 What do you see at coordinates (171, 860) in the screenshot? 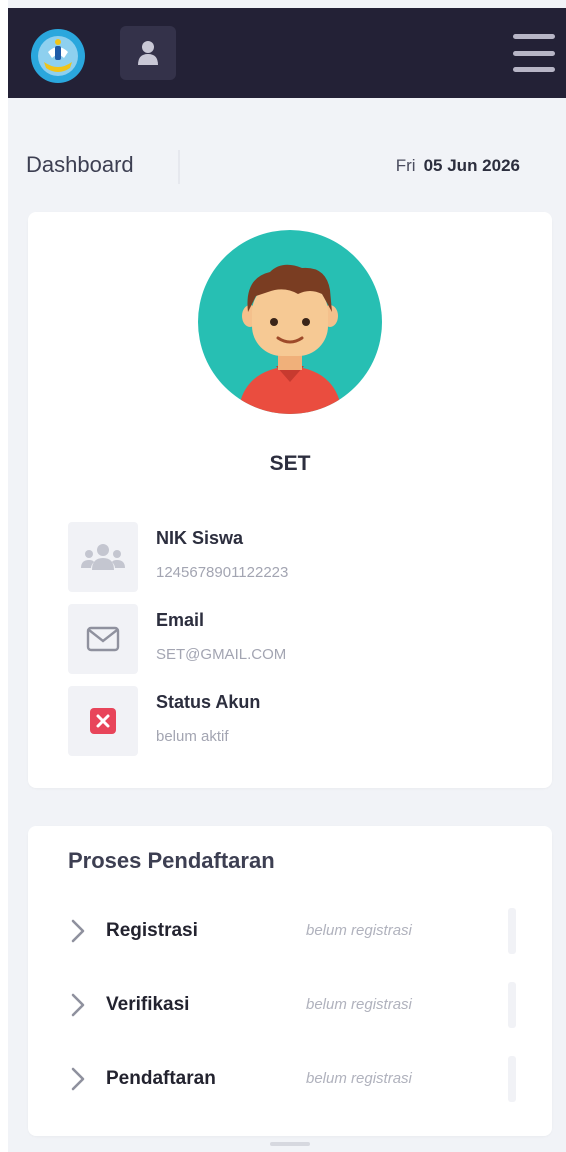
I see `process-title: Proses Pendaftaran` at bounding box center [171, 860].